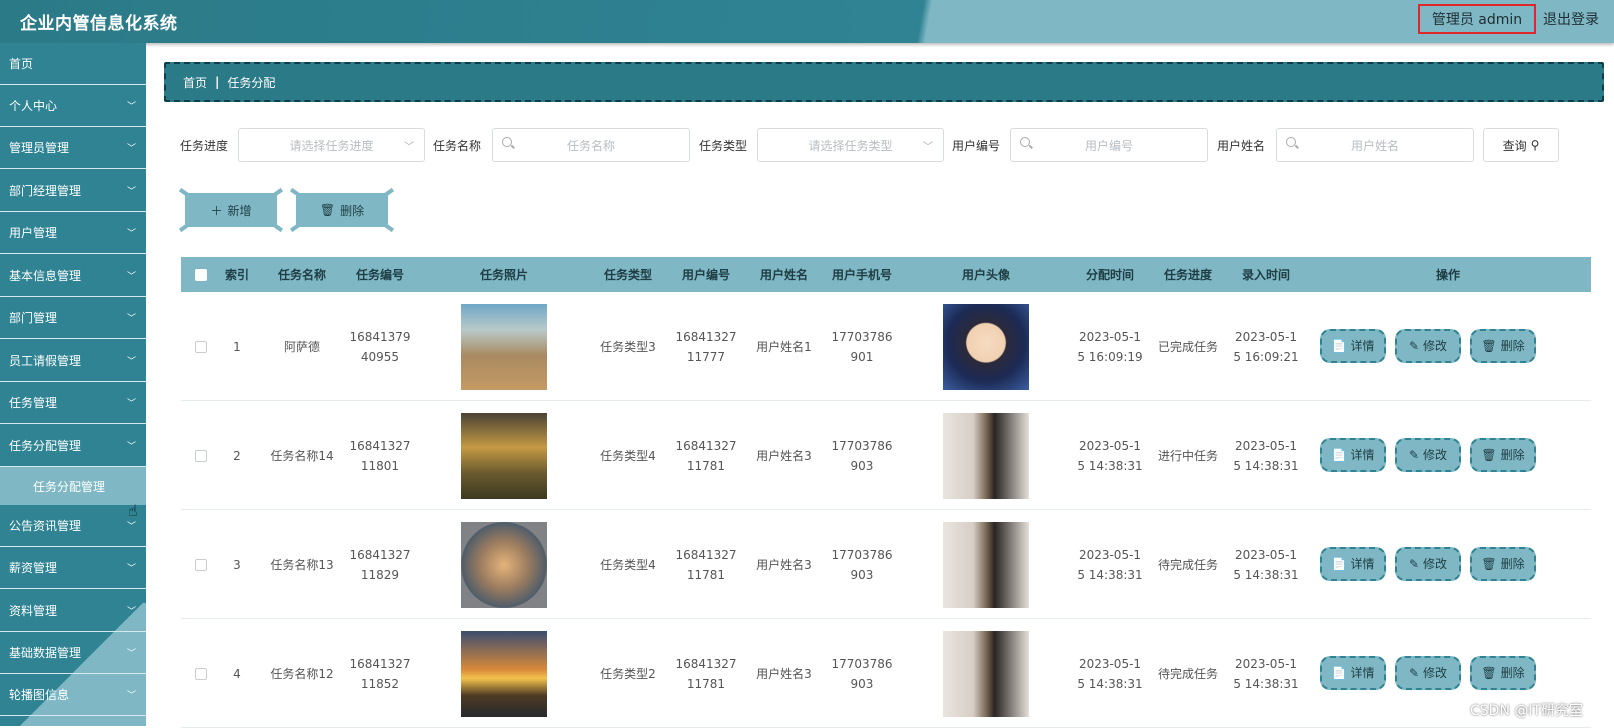 The image size is (1614, 728). I want to click on progress-select: 请选择任务进度 ﹀, so click(331, 145).